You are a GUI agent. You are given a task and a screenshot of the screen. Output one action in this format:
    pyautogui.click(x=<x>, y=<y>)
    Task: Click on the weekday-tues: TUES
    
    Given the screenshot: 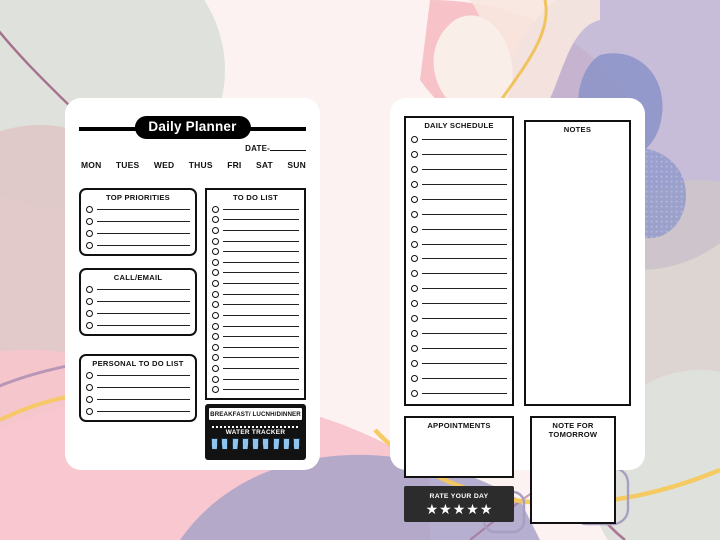 What is the action you would take?
    pyautogui.click(x=127, y=165)
    